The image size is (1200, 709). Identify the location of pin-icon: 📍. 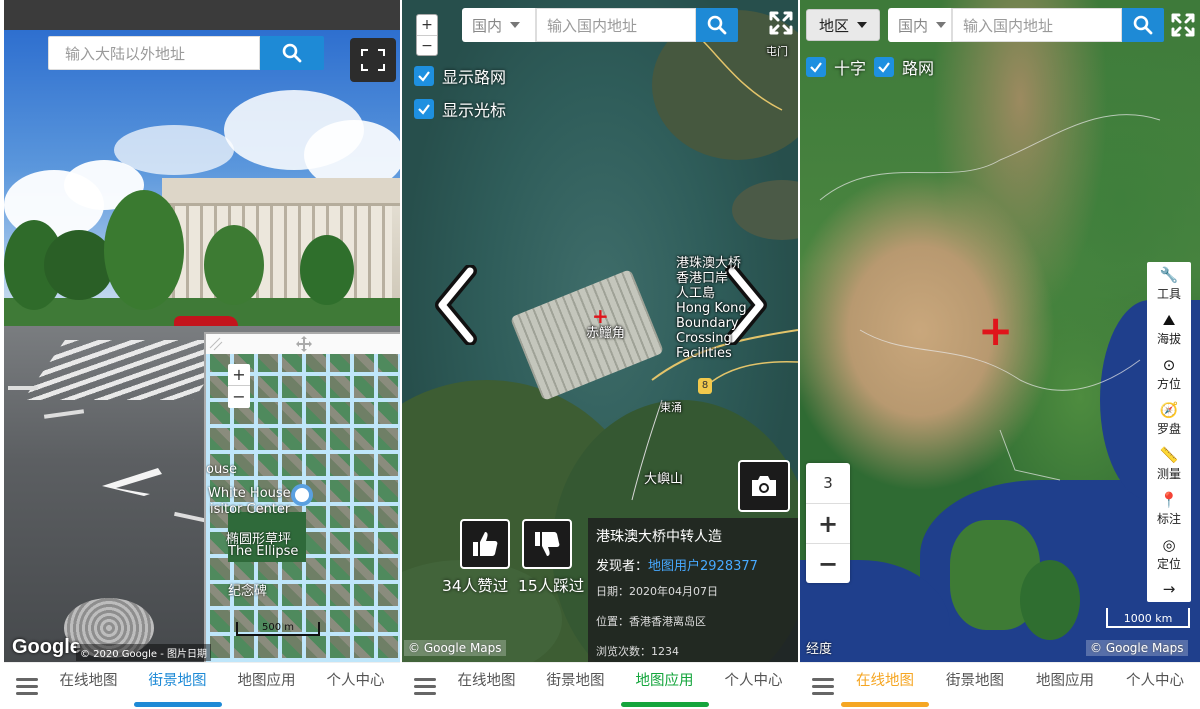
(1169, 500).